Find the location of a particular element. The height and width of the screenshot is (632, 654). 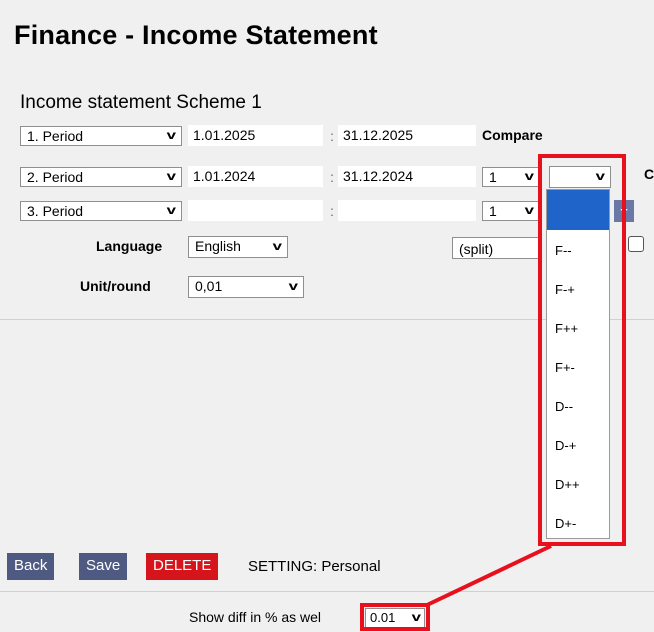

annotation-connector is located at coordinates (489, 575).